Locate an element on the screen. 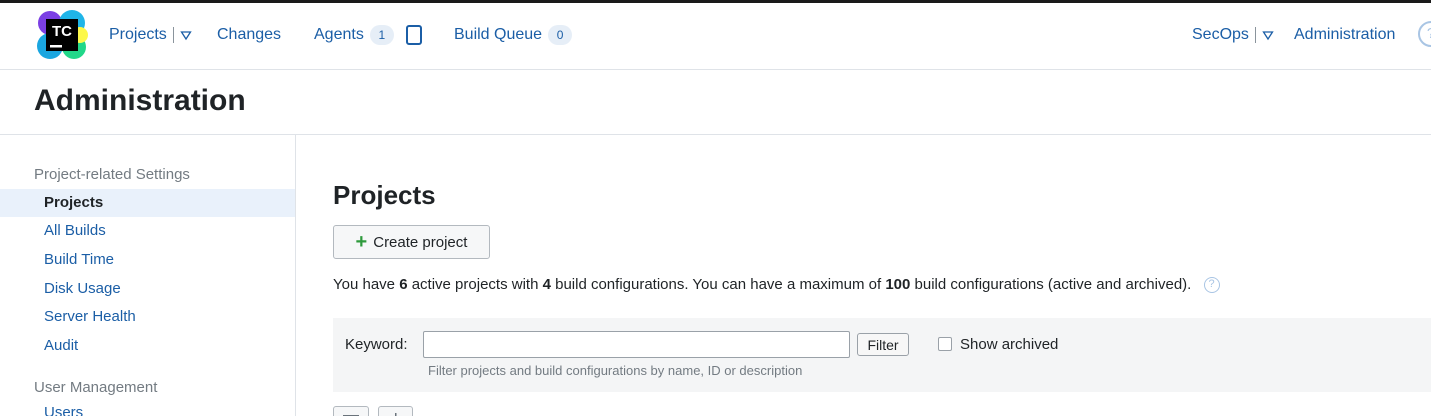 The width and height of the screenshot is (1431, 416). teamcity-logo: TC is located at coordinates (62, 35).